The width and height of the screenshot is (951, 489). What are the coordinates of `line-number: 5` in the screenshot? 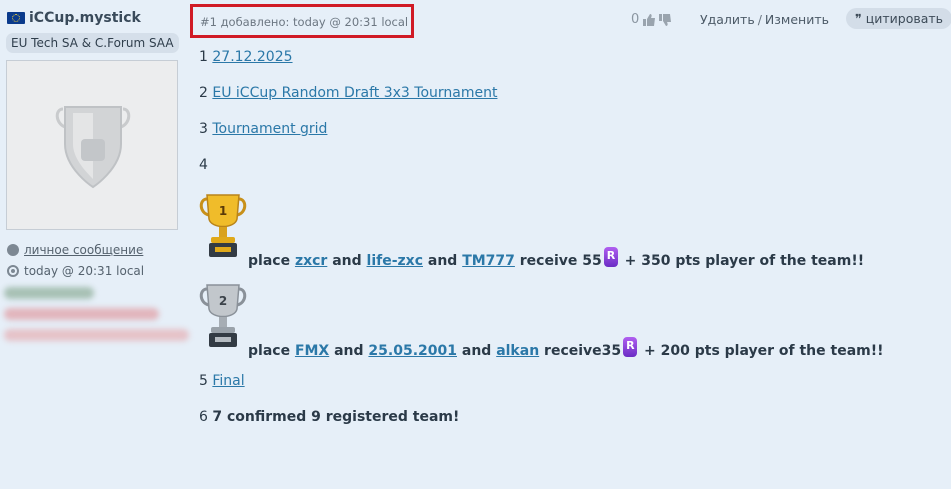 It's located at (203, 381).